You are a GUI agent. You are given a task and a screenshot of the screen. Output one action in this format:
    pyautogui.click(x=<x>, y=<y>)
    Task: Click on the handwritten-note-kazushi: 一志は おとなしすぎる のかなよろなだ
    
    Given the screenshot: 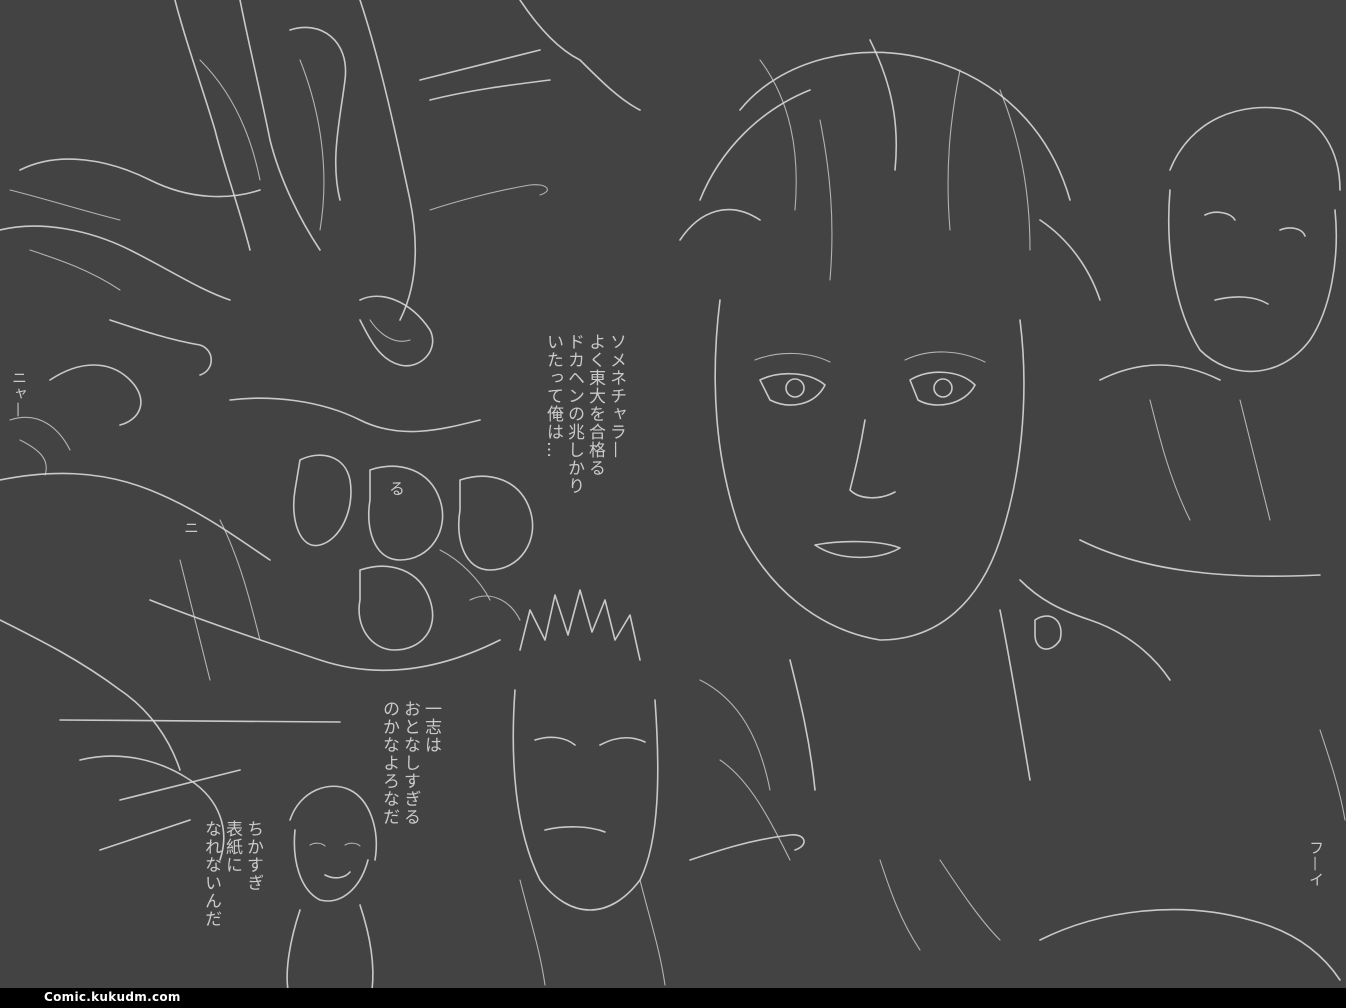 What is the action you would take?
    pyautogui.click(x=410, y=763)
    